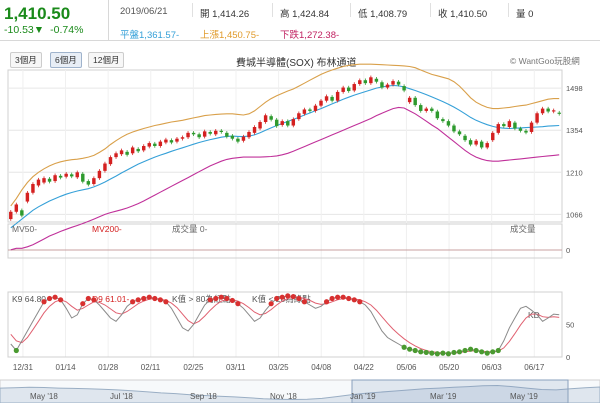  I want to click on x-axis-tick-label: 01/28, so click(108, 367).